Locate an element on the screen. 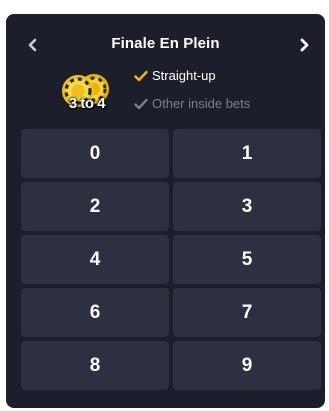 The width and height of the screenshot is (329, 411). bet-type-label: Straight-up is located at coordinates (184, 75).